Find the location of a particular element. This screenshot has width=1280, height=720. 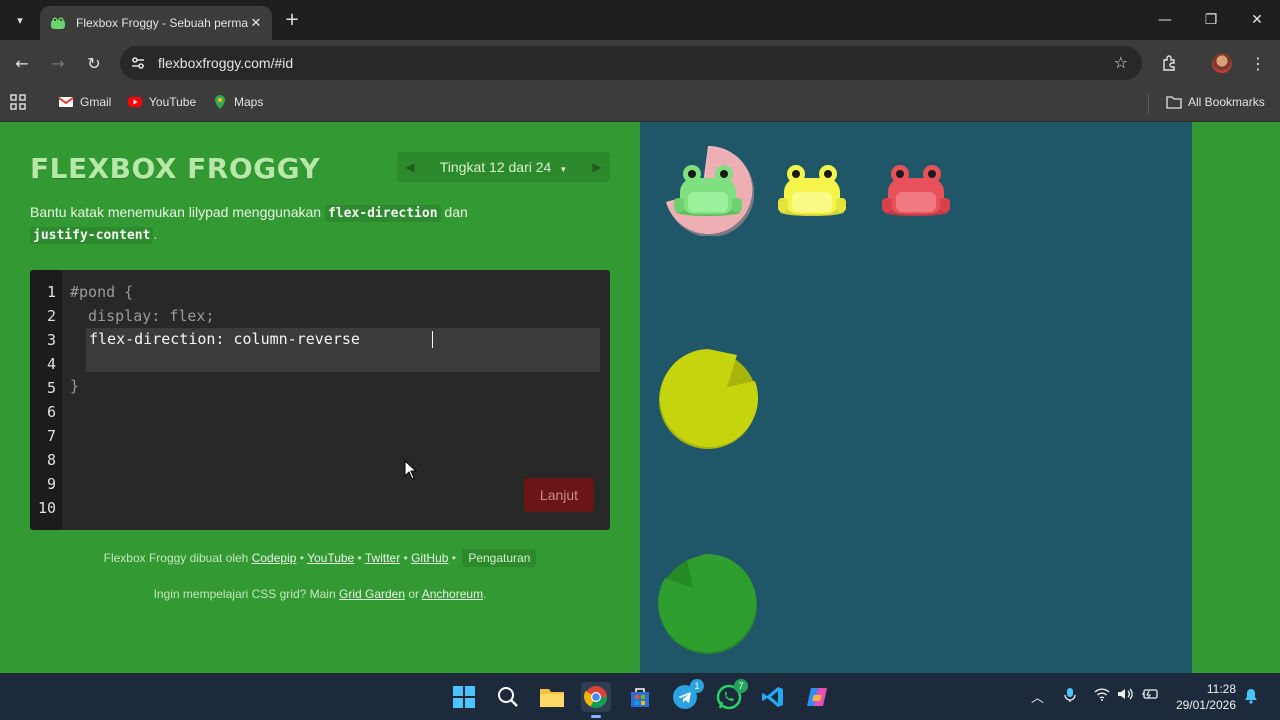

divider is located at coordinates (1148, 104).